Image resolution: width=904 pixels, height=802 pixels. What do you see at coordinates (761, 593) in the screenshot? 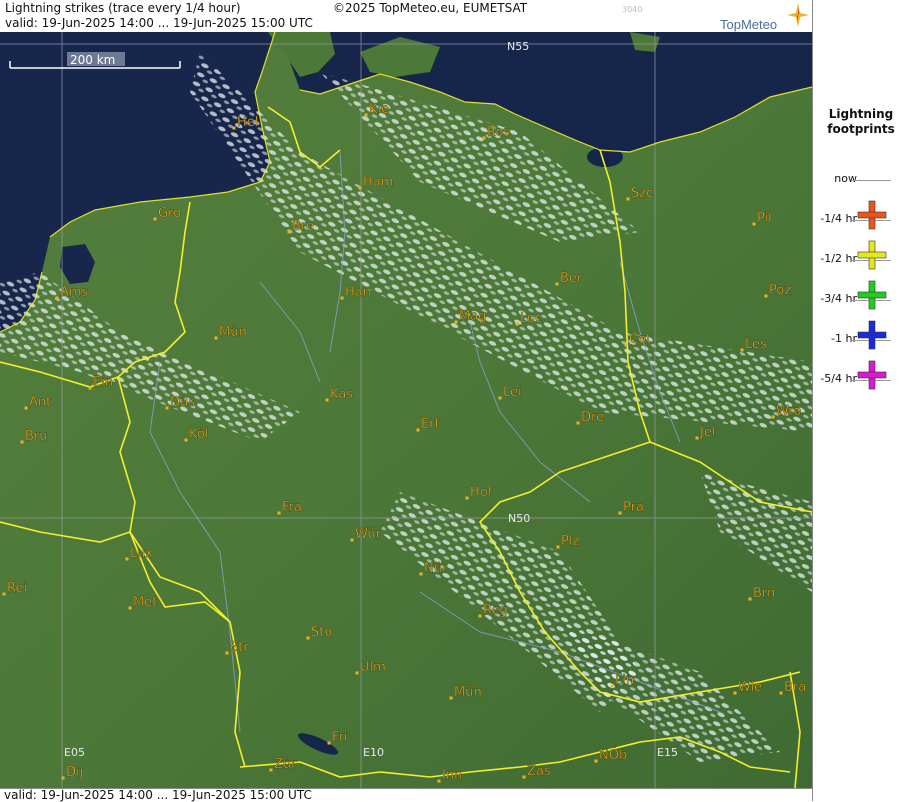
I see `city-marker: Brn` at bounding box center [761, 593].